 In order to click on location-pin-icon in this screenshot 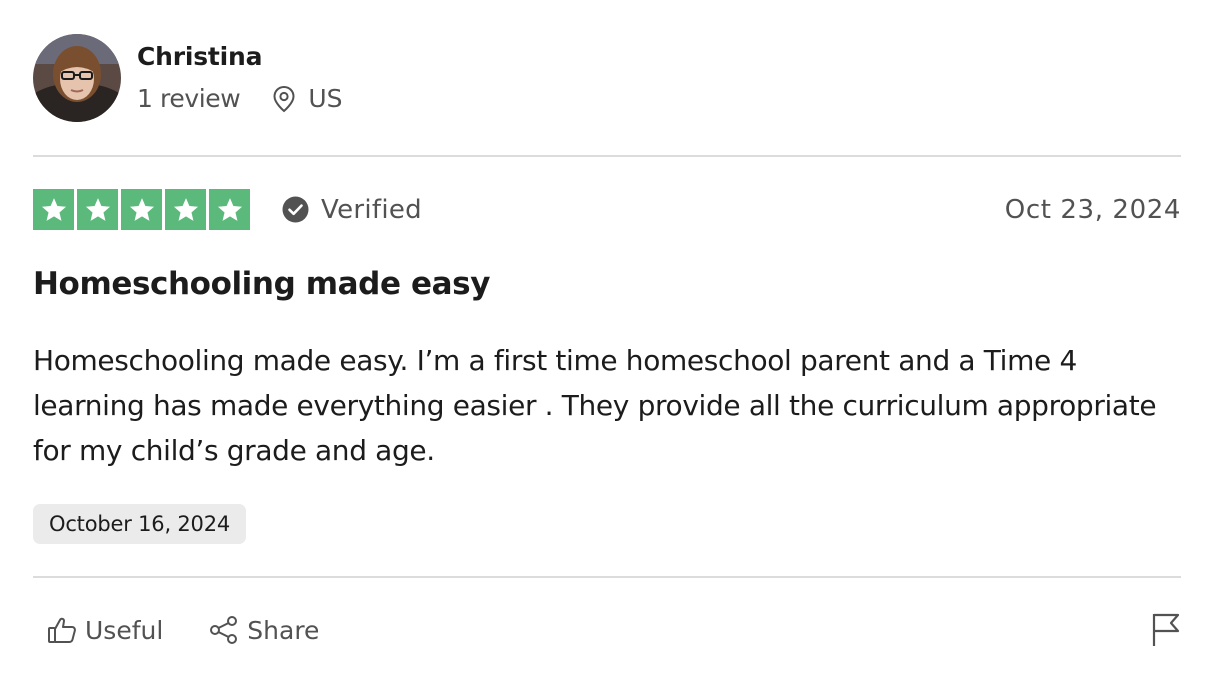, I will do `click(284, 99)`.